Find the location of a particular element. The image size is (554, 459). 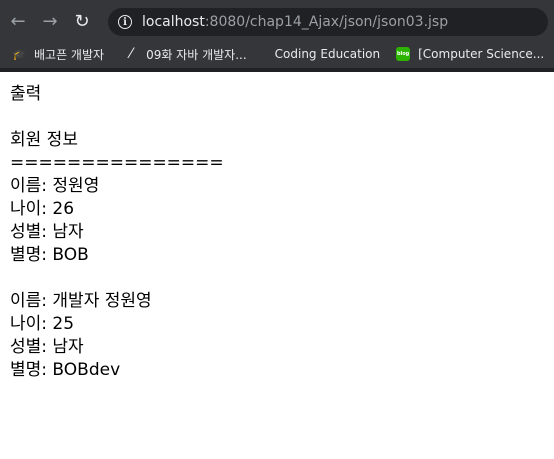

reload-button: ↻ is located at coordinates (82, 22).